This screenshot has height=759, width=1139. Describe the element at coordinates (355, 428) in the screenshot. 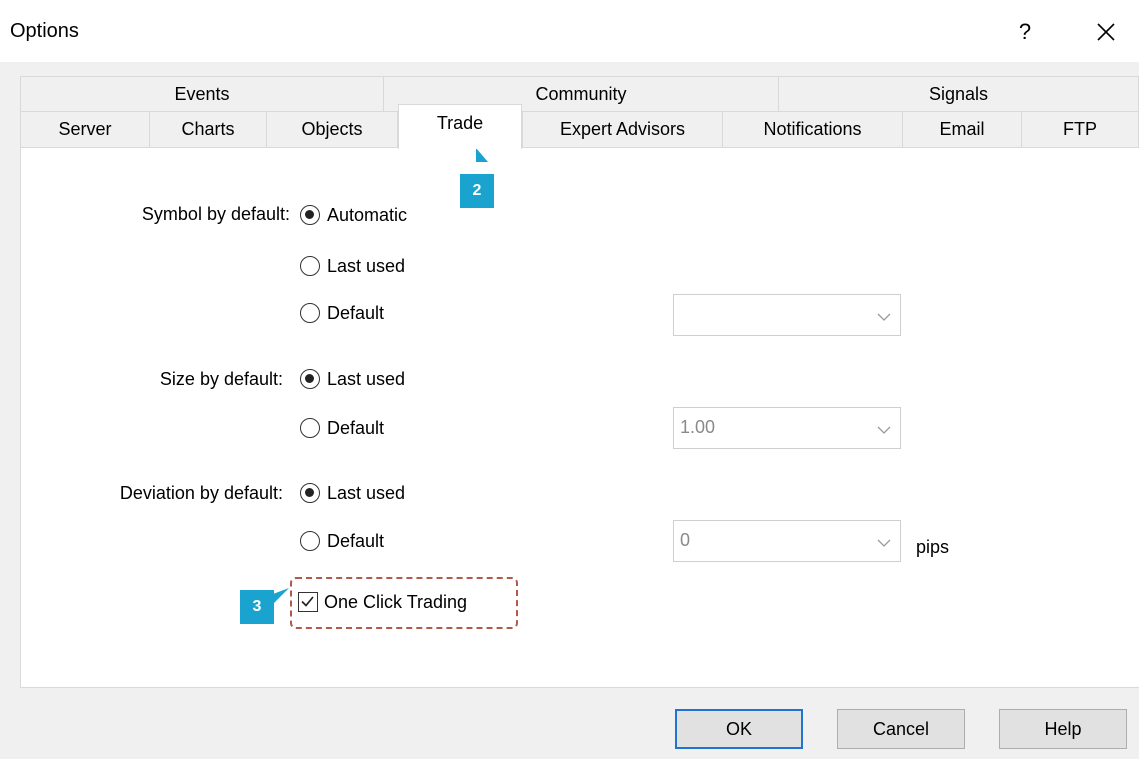

I see `size-default-option-label: Default` at that location.